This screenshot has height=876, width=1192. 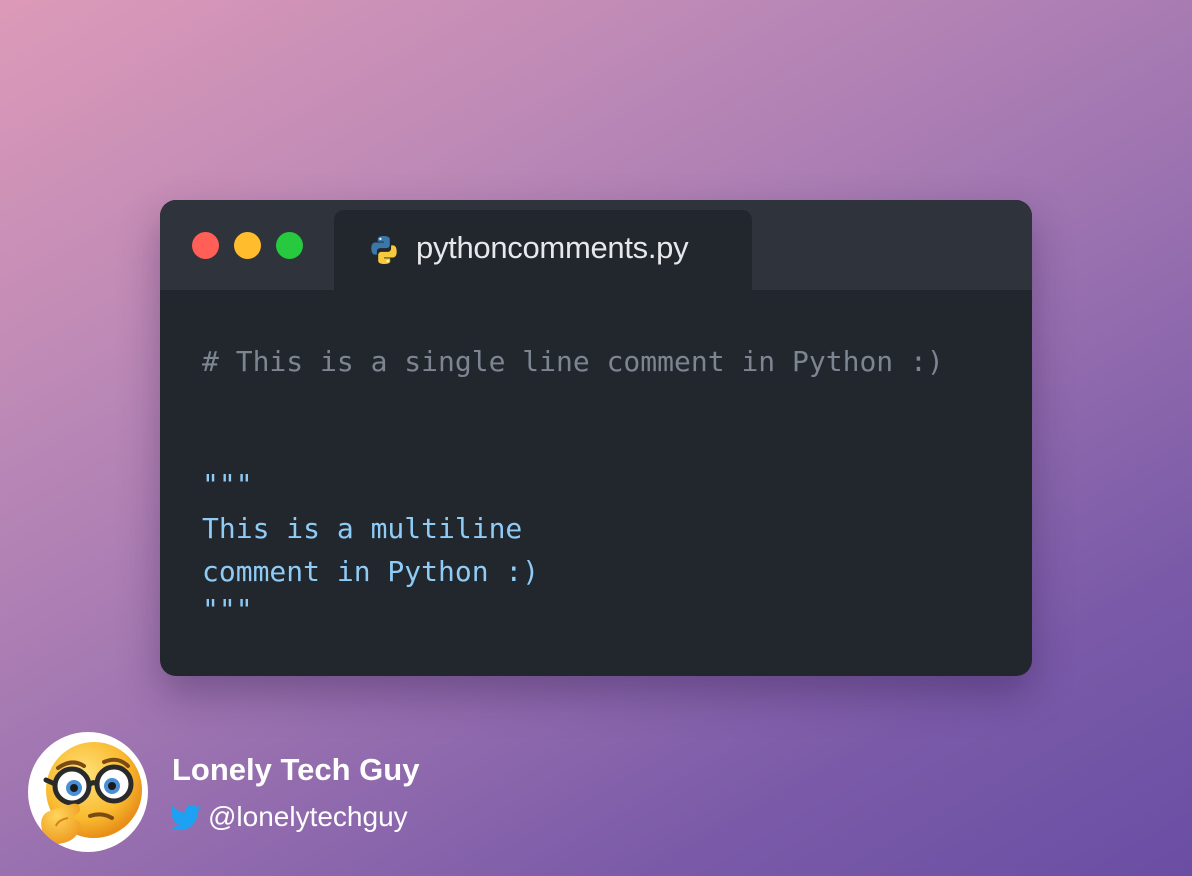 What do you see at coordinates (205, 245) in the screenshot?
I see `close-window-button` at bounding box center [205, 245].